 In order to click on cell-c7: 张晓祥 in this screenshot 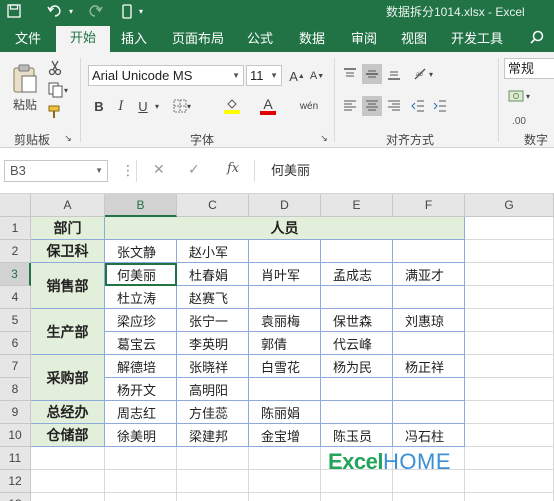, I will do `click(213, 366)`.